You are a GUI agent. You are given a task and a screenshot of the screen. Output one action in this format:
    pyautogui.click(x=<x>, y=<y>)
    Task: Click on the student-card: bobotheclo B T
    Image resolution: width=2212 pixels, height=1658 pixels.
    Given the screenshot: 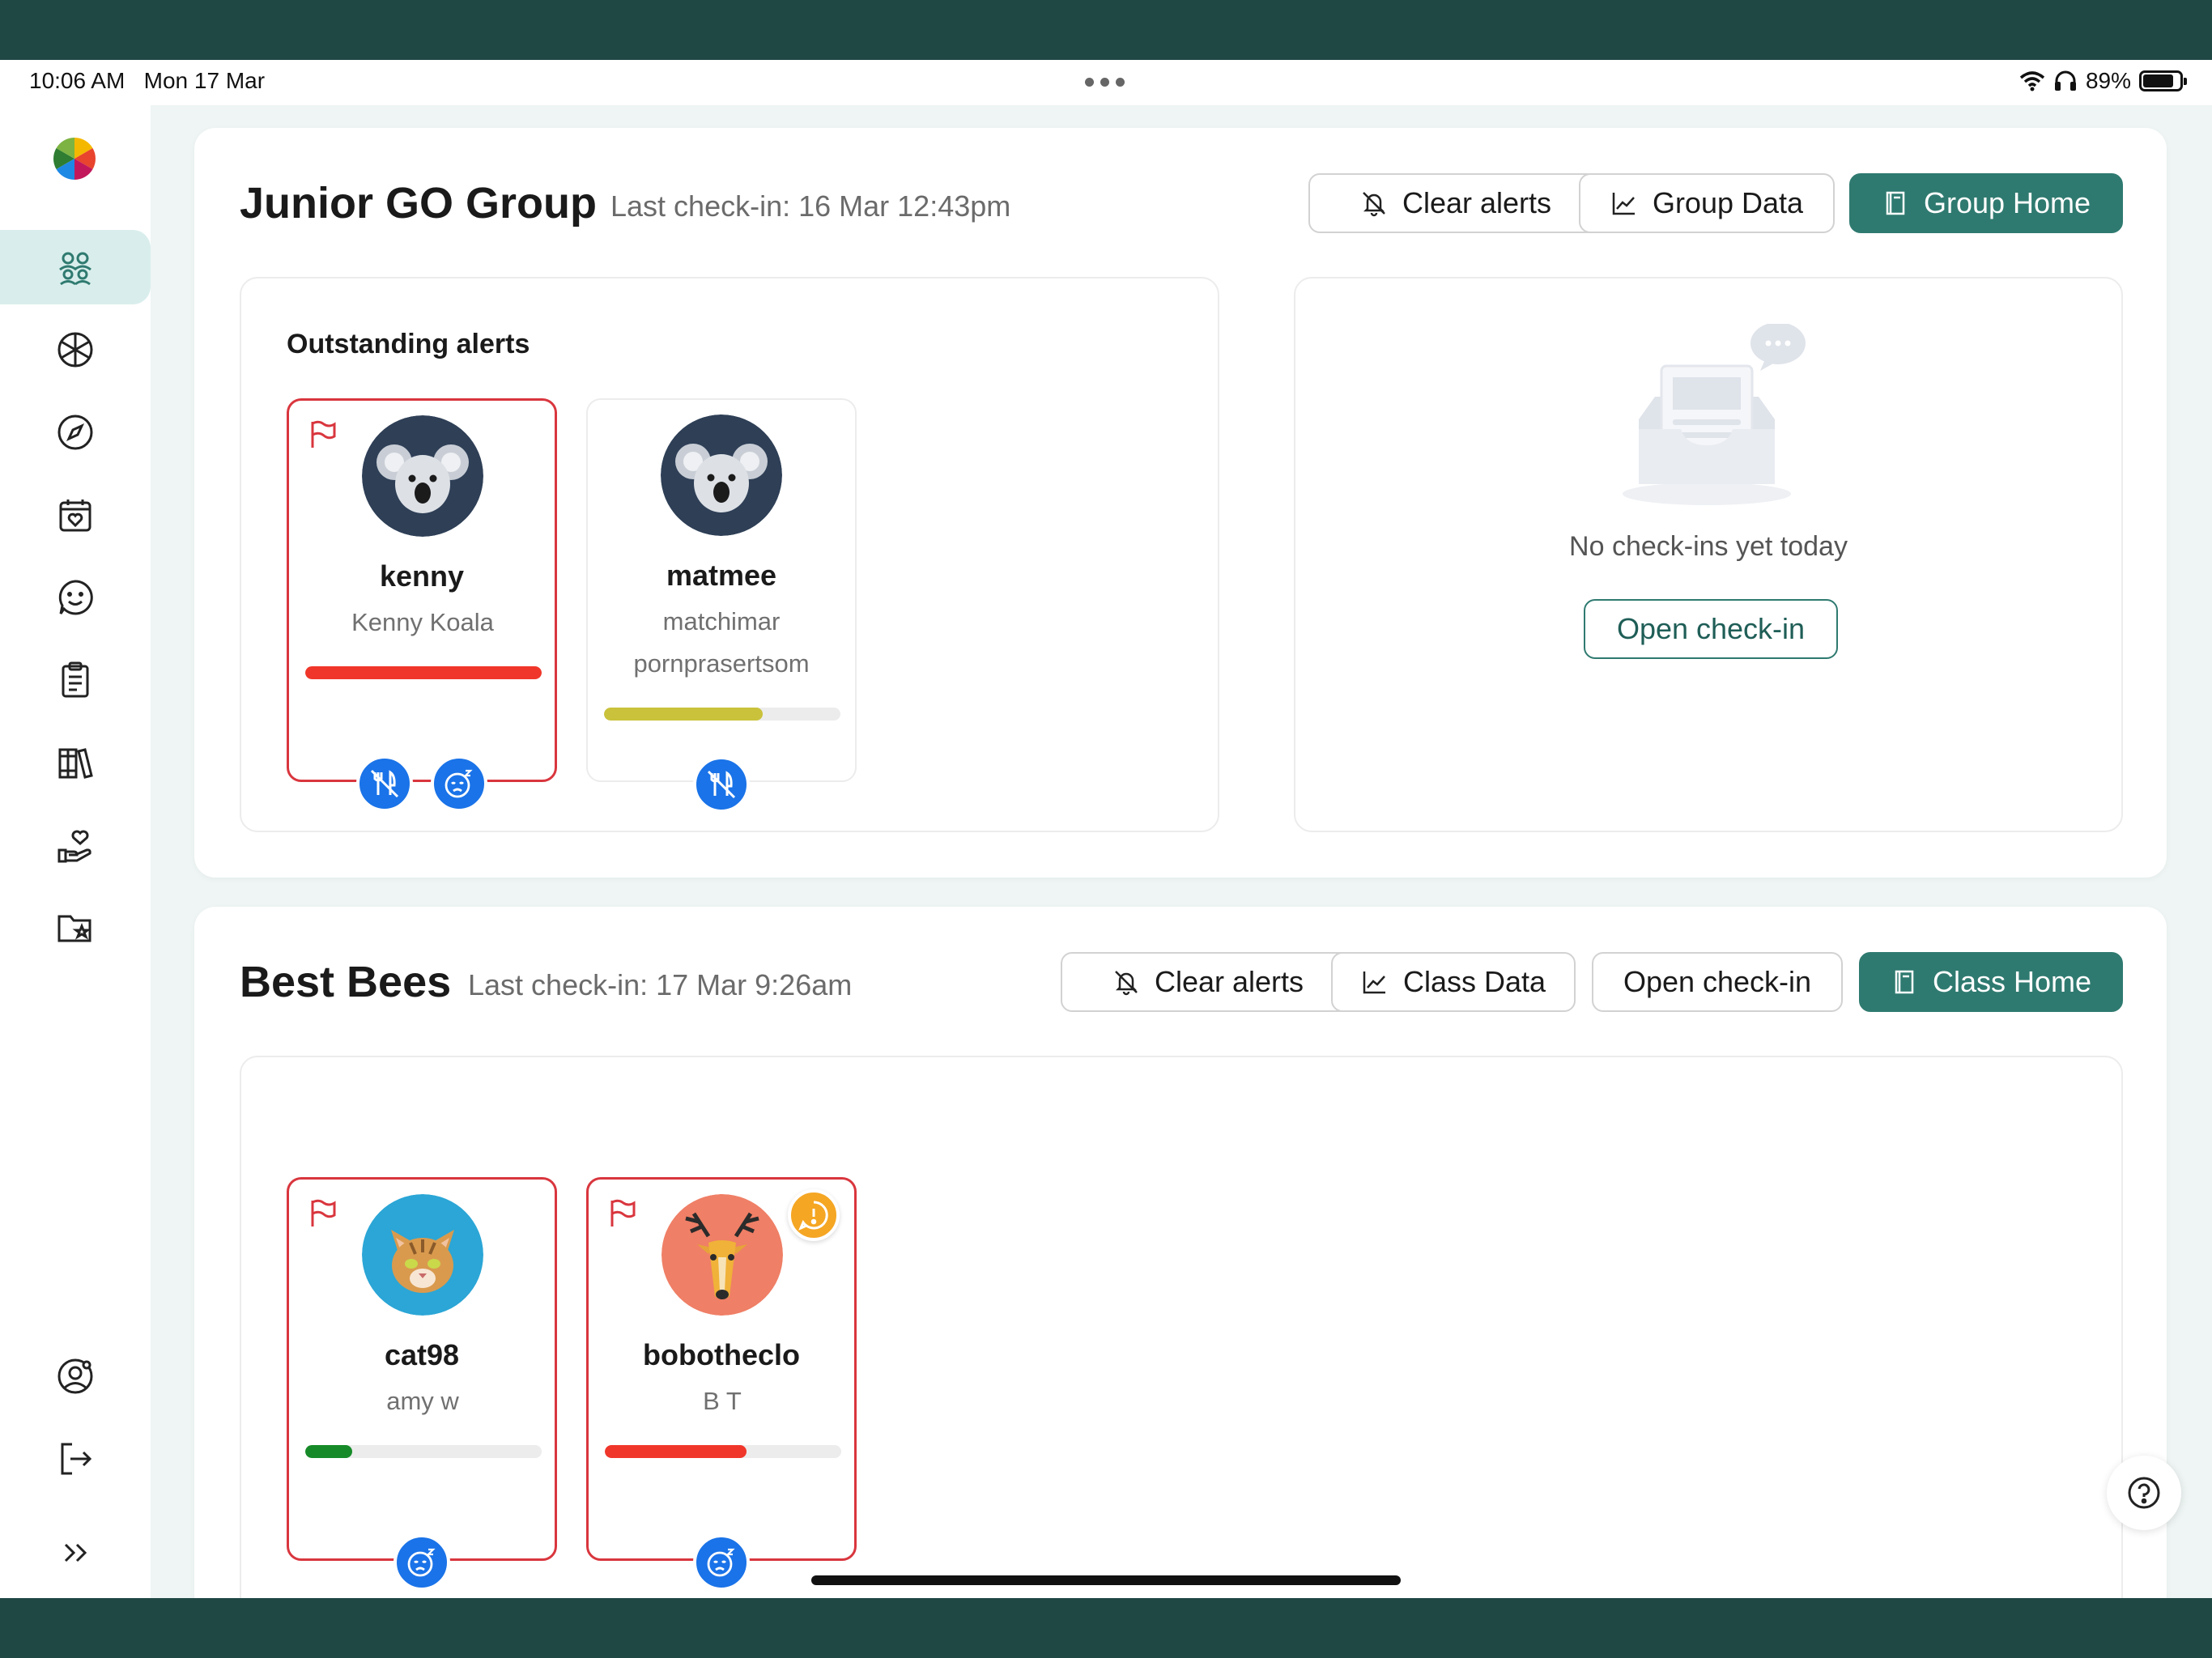 What is the action you would take?
    pyautogui.click(x=722, y=1384)
    